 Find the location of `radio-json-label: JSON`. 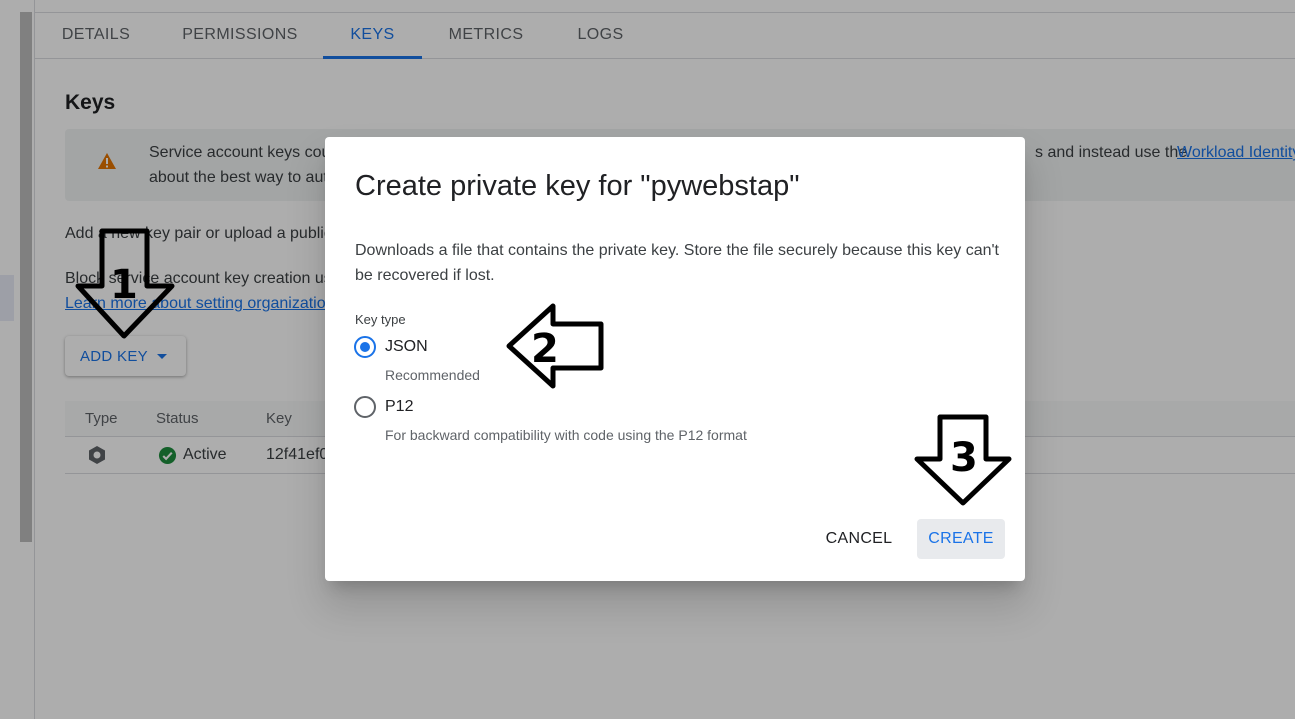

radio-json-label: JSON is located at coordinates (406, 347).